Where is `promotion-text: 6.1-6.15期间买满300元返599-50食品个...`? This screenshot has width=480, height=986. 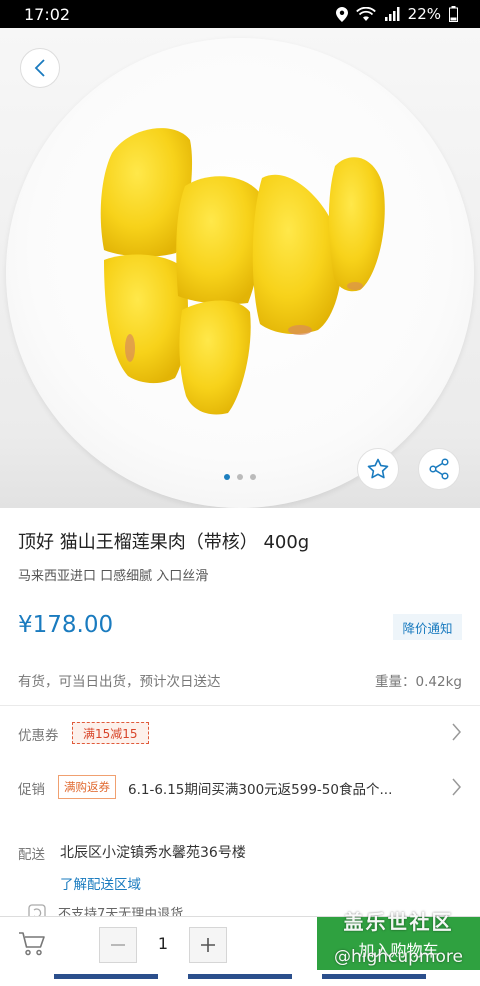 promotion-text: 6.1-6.15期间买满300元返599-50食品个... is located at coordinates (260, 790).